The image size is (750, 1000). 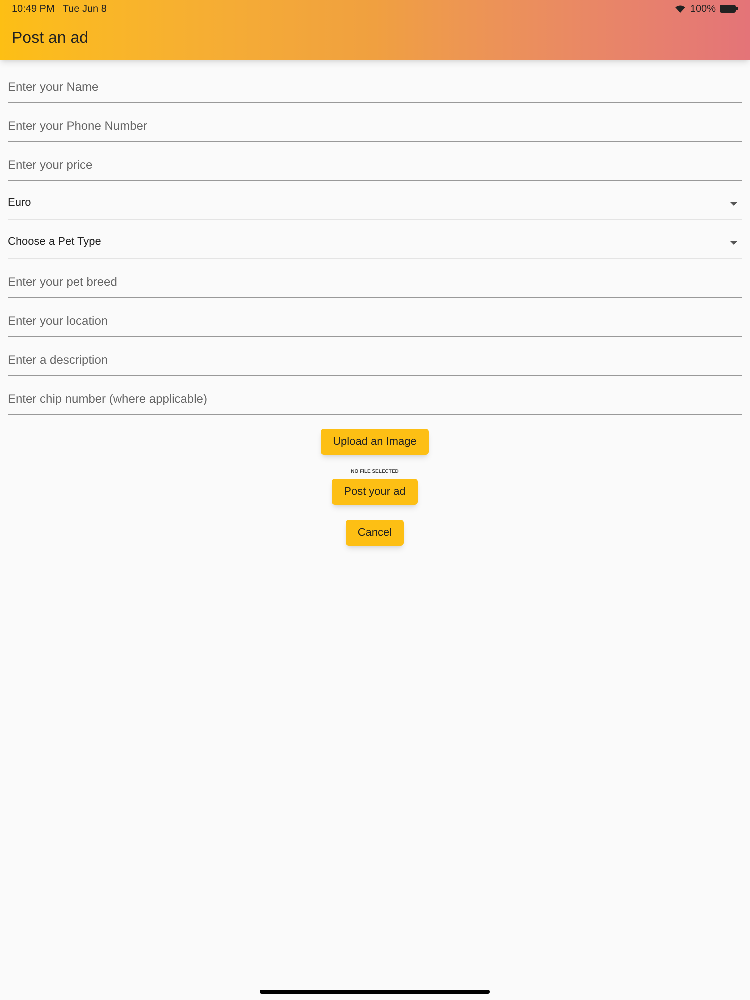 What do you see at coordinates (375, 240) in the screenshot?
I see `dropdown-field: Choose a Pet Type` at bounding box center [375, 240].